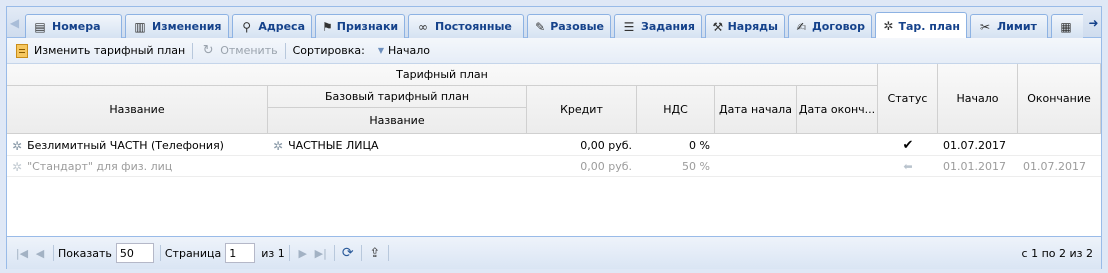  I want to click on tab-label: Наряды, so click(752, 26).